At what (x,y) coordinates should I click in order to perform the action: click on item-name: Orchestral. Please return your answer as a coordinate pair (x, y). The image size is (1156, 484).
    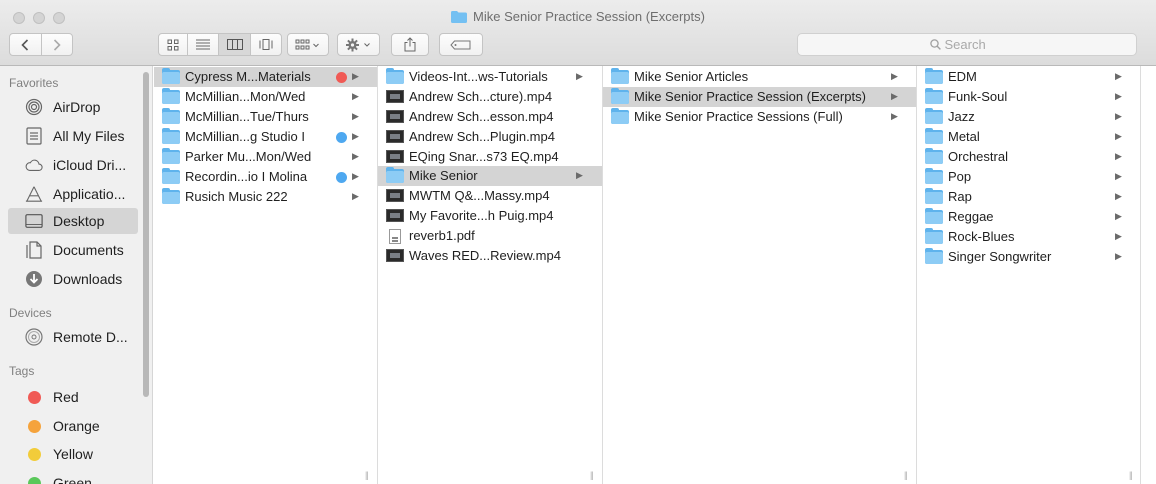
    Looking at the image, I should click on (978, 156).